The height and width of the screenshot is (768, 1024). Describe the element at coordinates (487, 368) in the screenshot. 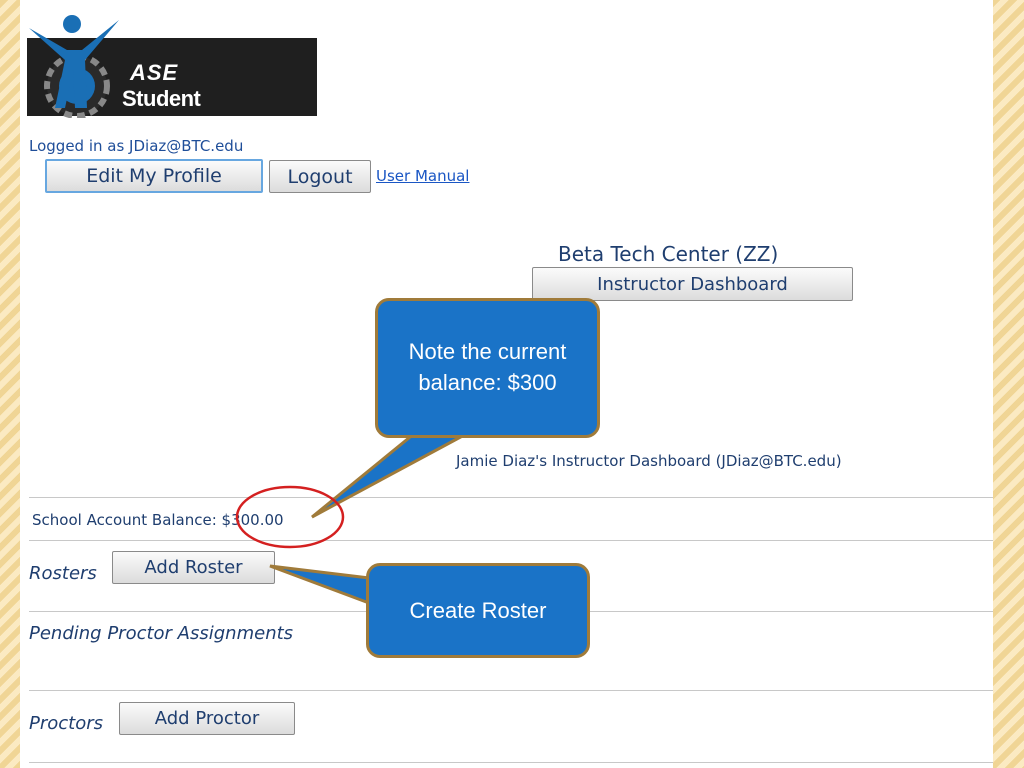

I see `balance-note-callout: Note the current balance: $300` at that location.